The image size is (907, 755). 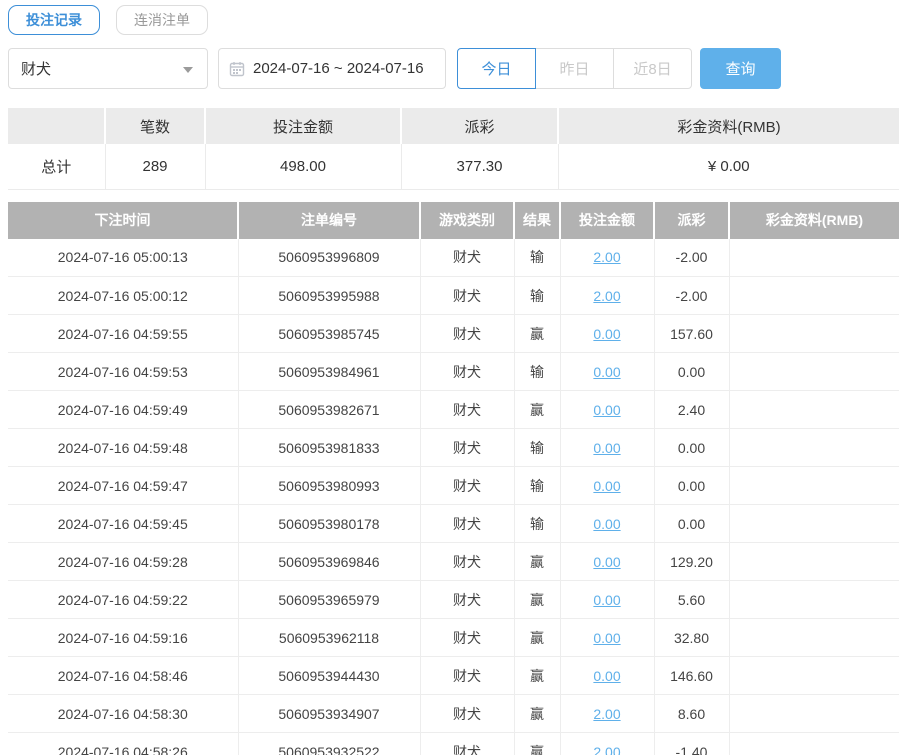 I want to click on today-button: 今日, so click(x=496, y=68).